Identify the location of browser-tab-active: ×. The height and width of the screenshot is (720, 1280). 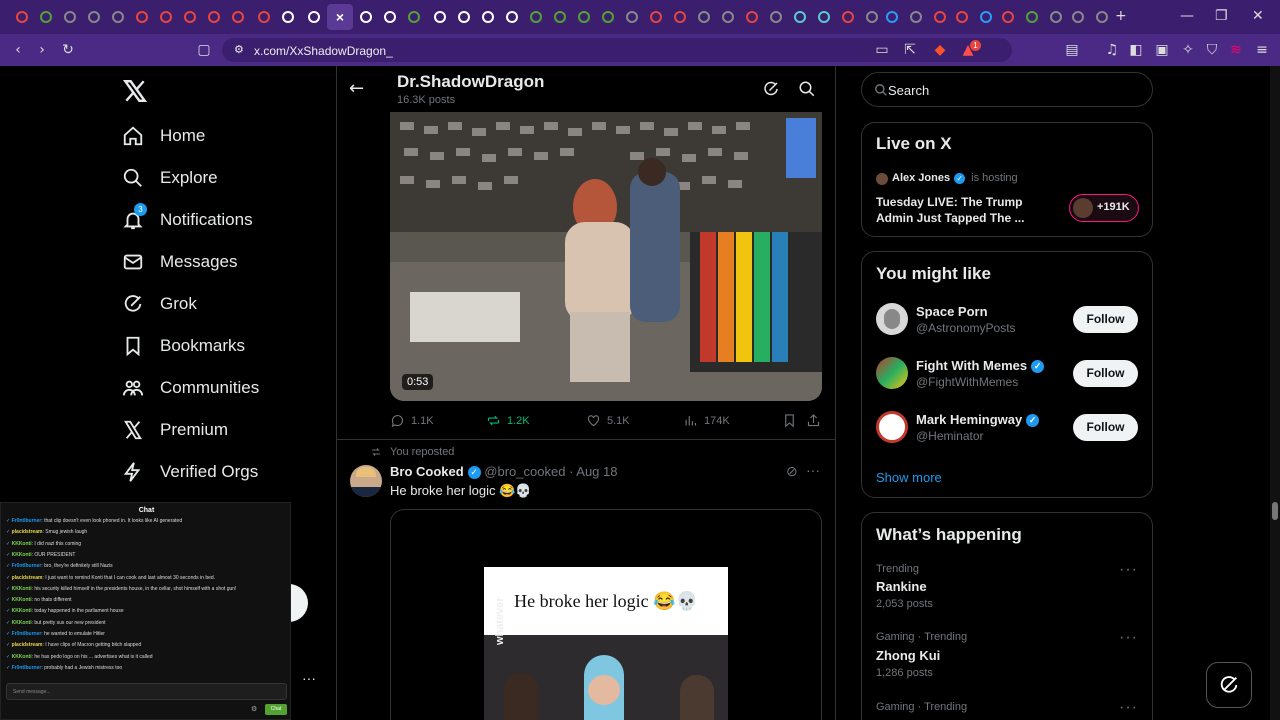
(340, 17).